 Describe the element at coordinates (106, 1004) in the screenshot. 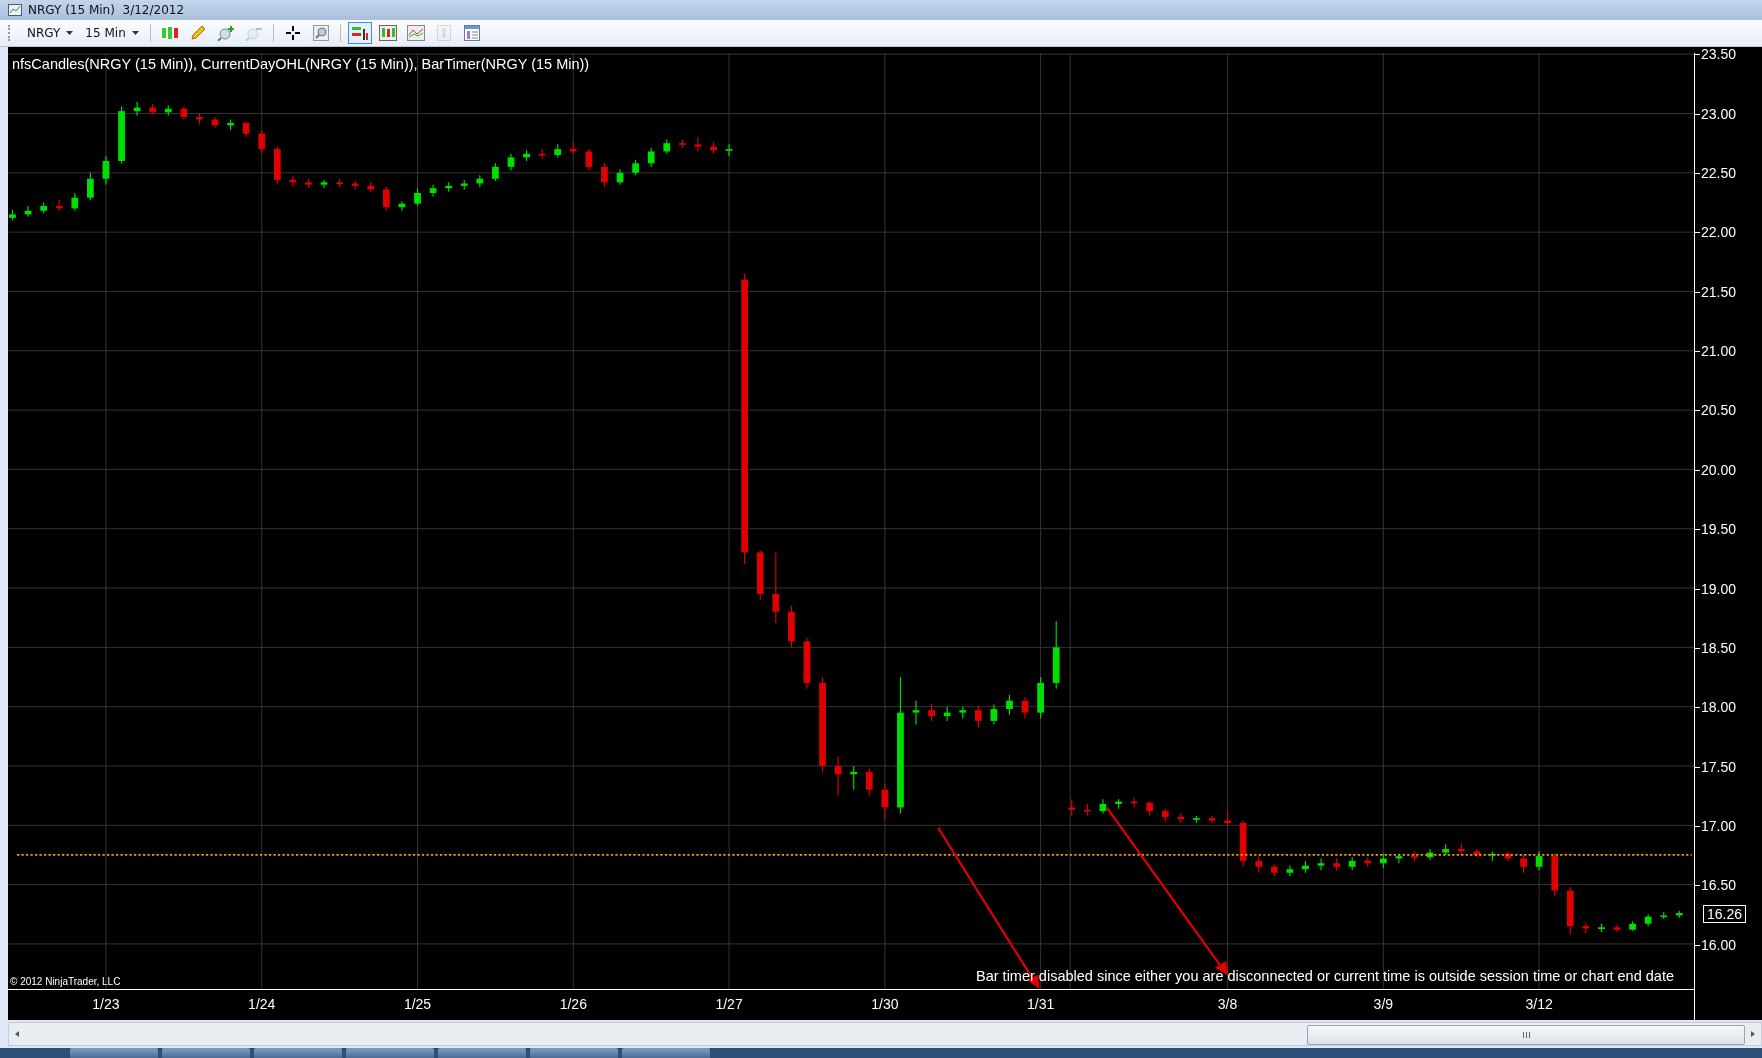

I see `date-label: 1/23` at that location.